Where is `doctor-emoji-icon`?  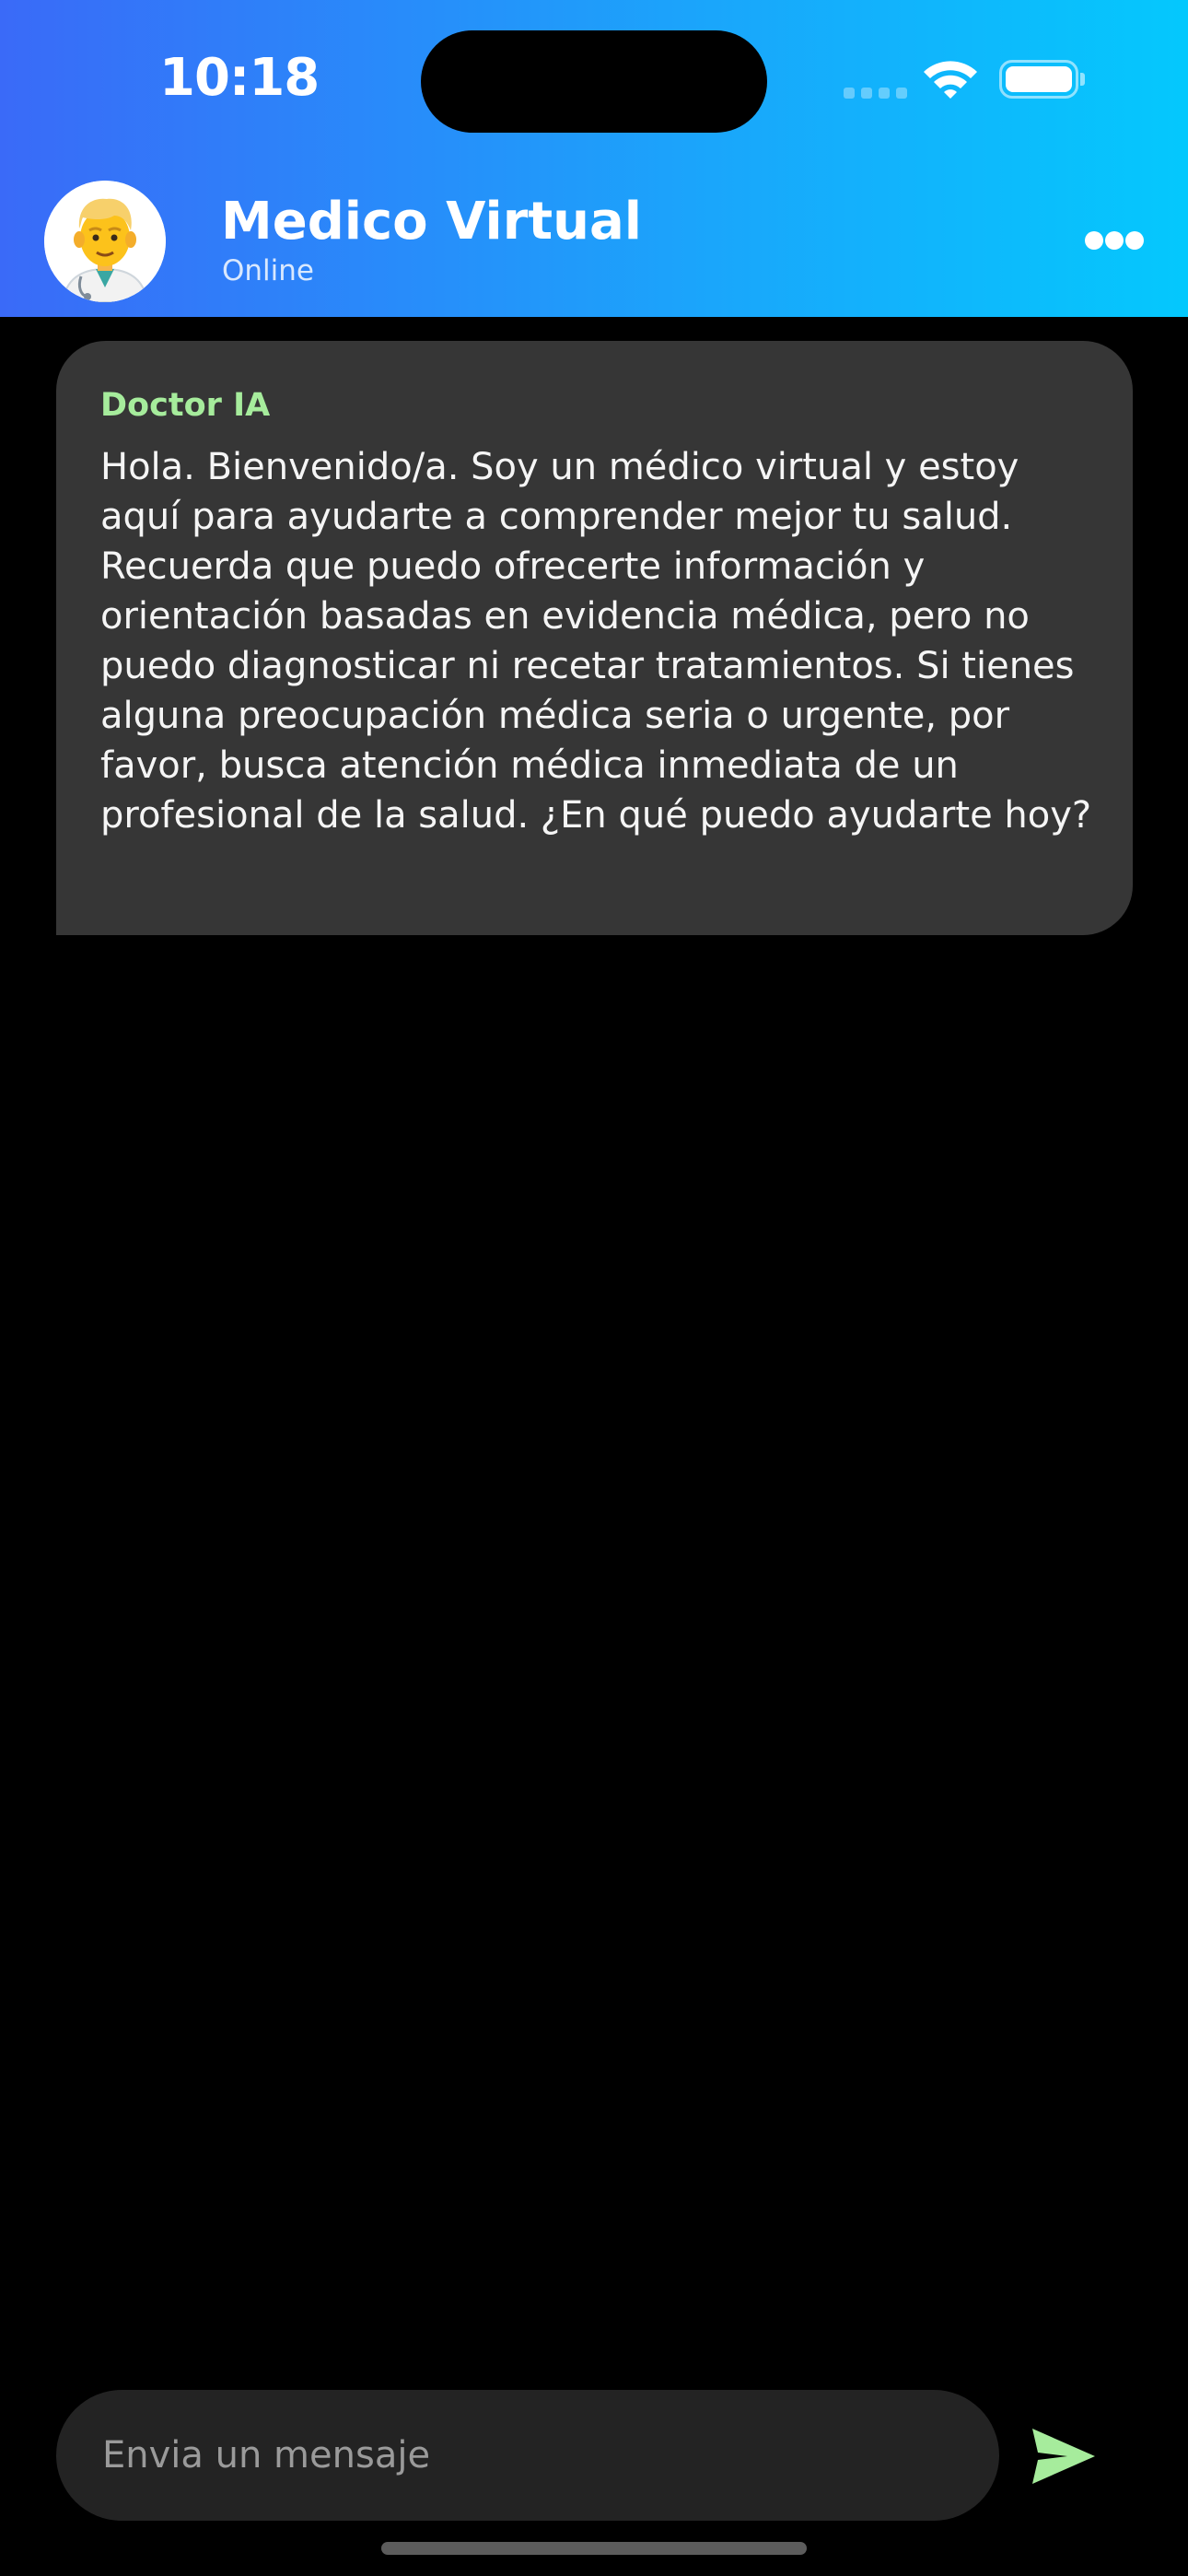 doctor-emoji-icon is located at coordinates (105, 241).